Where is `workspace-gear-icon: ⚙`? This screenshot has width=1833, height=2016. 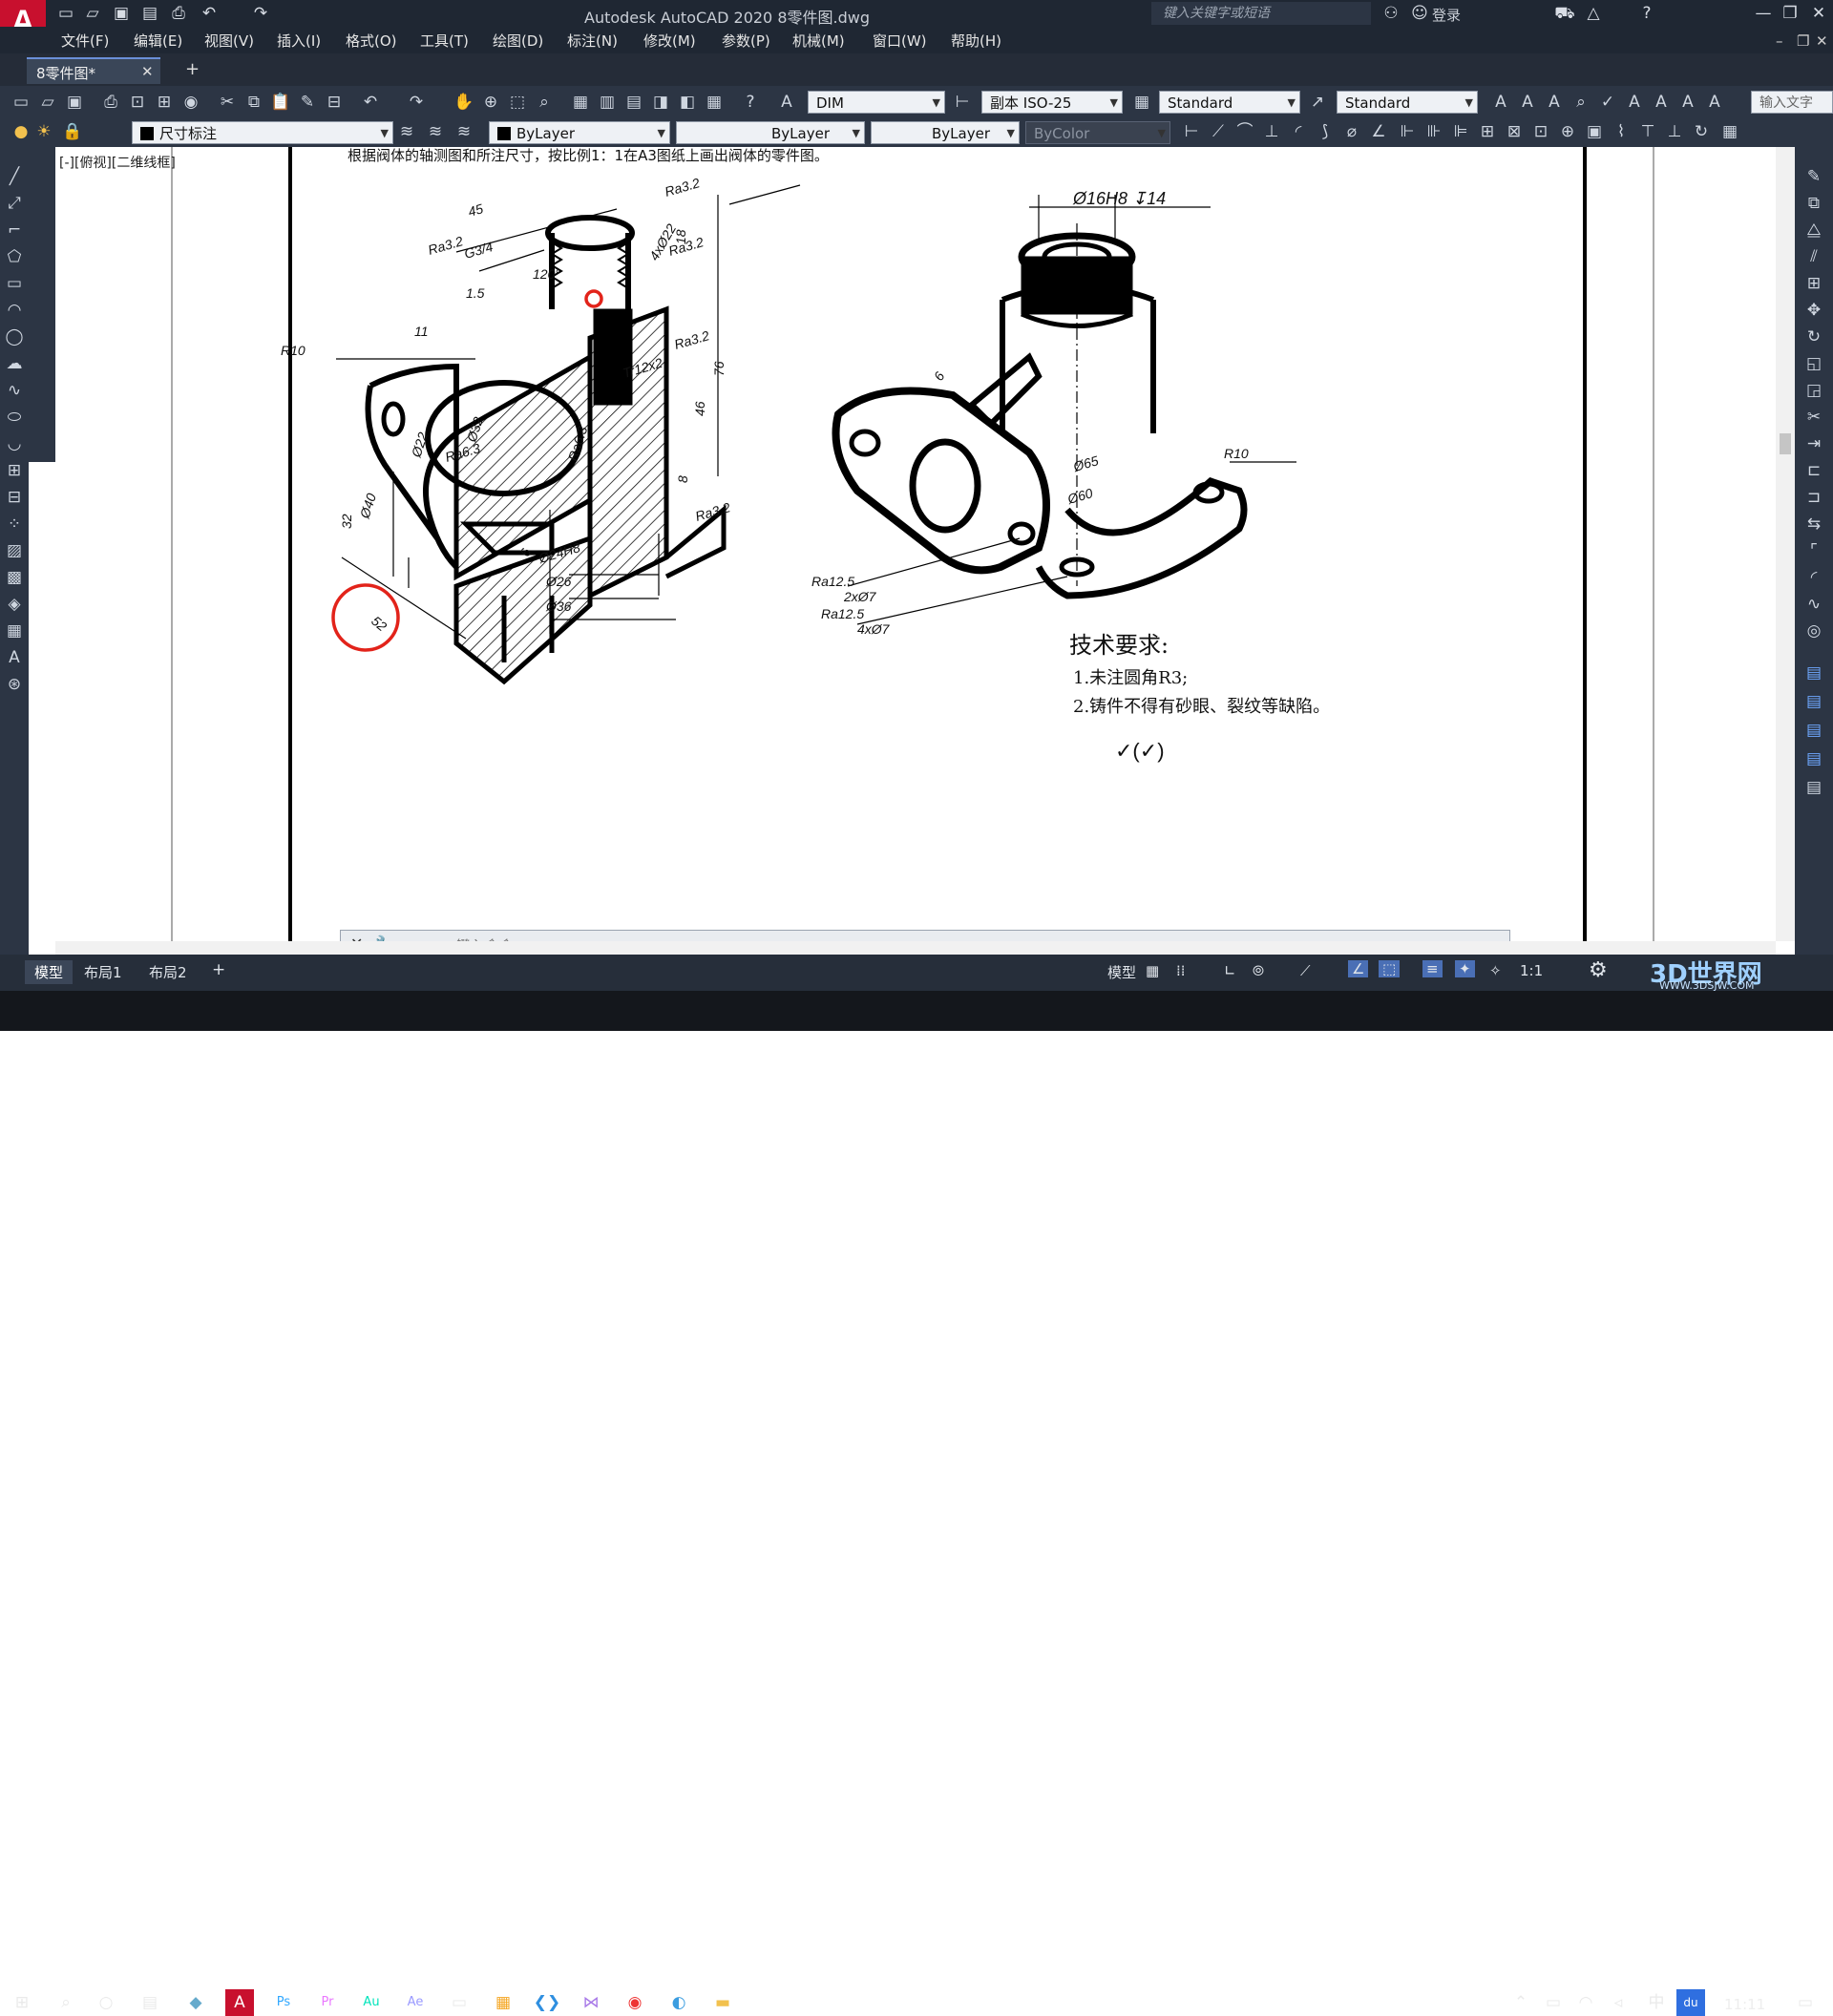 workspace-gear-icon: ⚙ is located at coordinates (1599, 970).